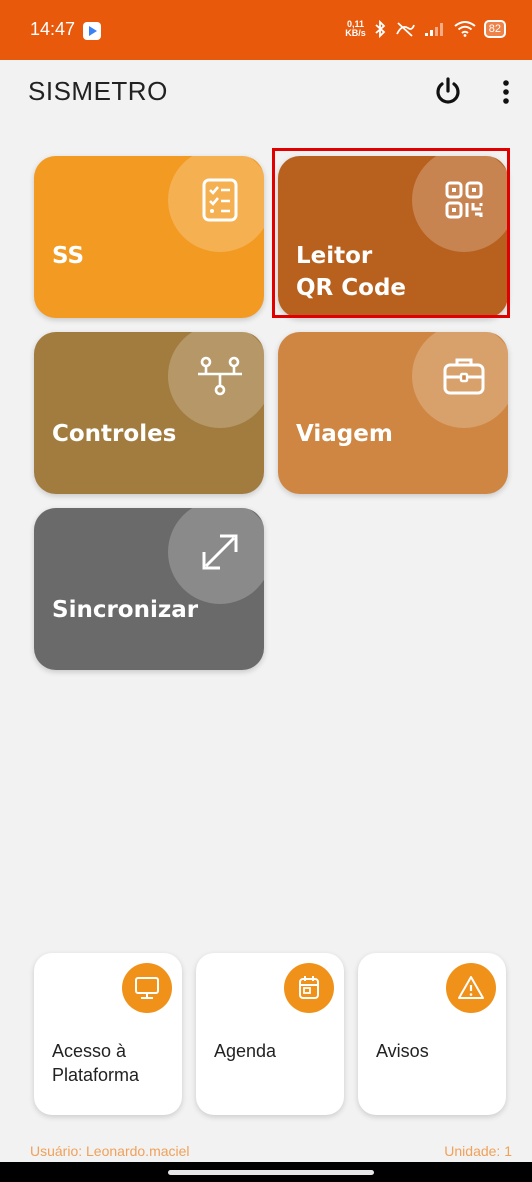 The width and height of the screenshot is (532, 1182). I want to click on bluetooth-icon, so click(380, 29).